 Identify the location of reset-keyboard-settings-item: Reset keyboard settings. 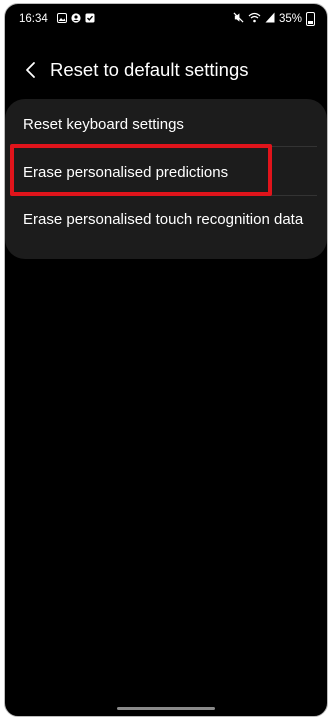
(168, 125).